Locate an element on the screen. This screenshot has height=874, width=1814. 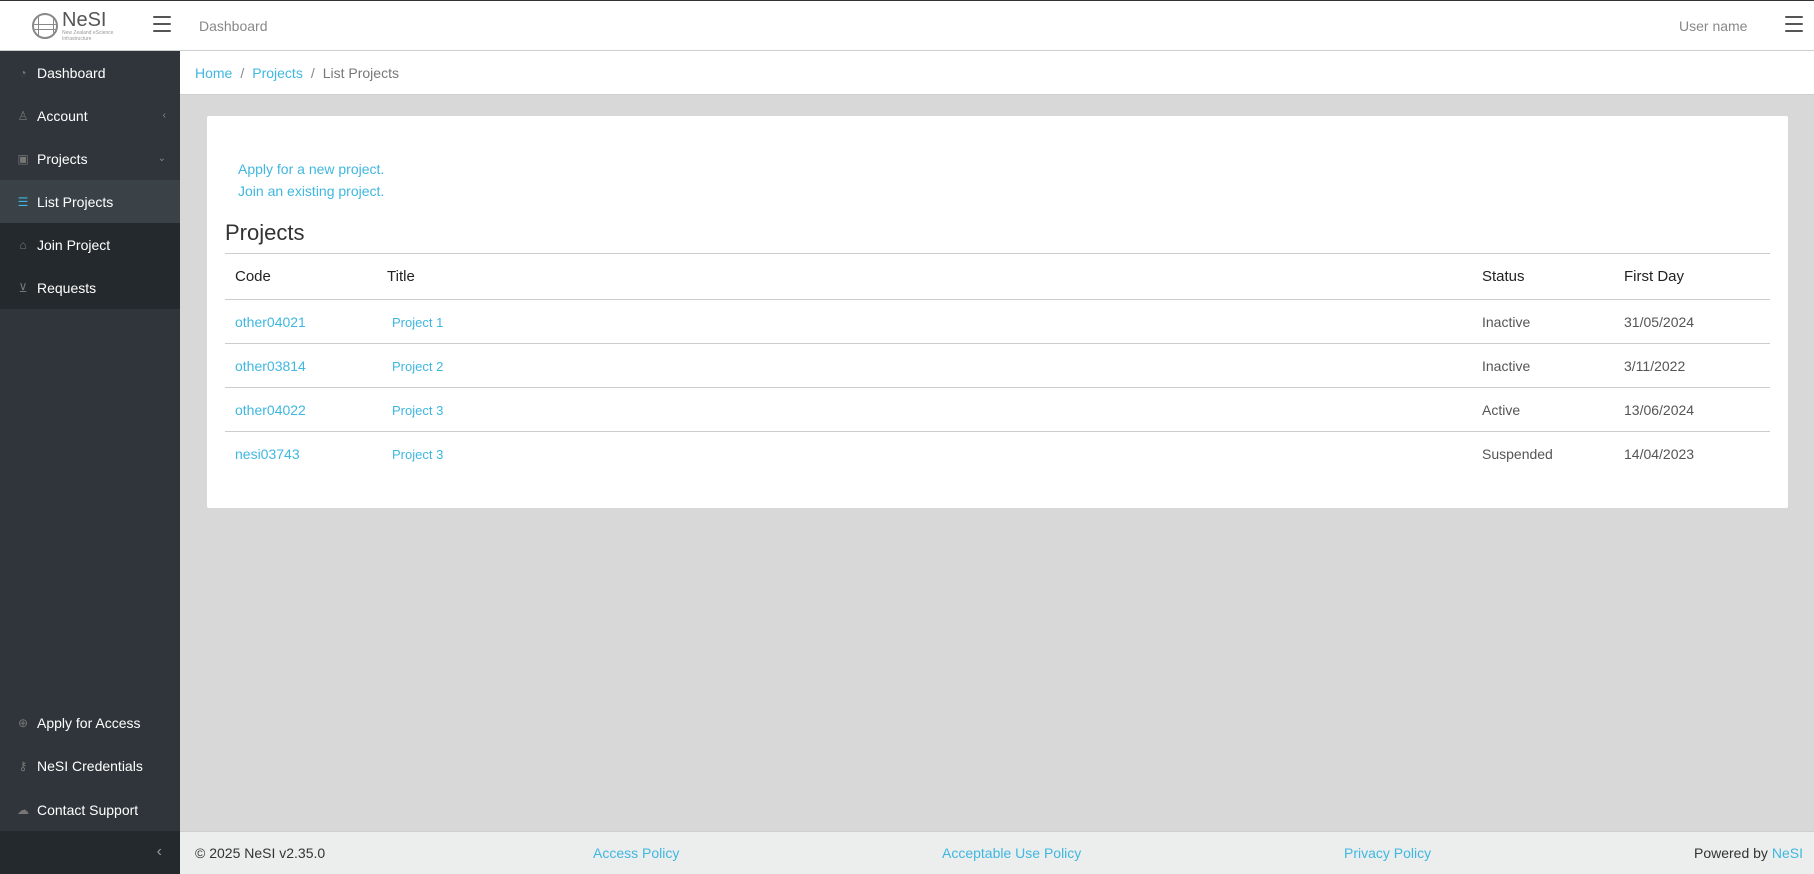
sidebar-item-nesi-credentials: ⚷ NeSI Credentials is located at coordinates (90, 765).